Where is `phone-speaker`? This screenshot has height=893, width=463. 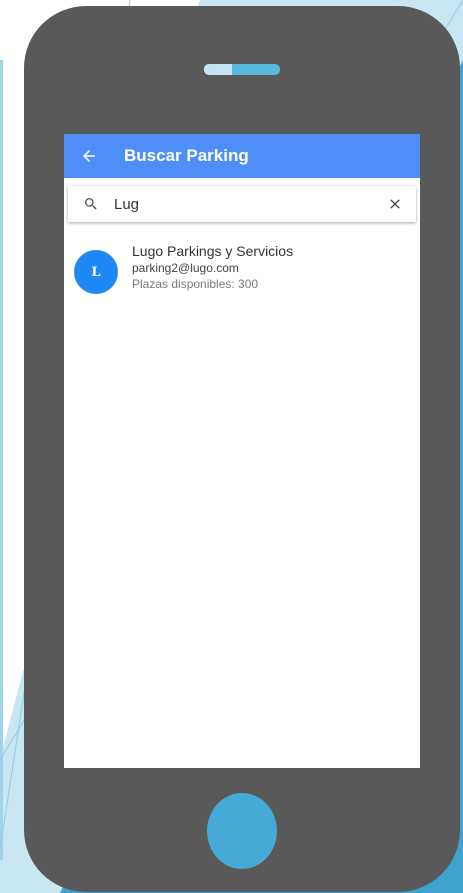 phone-speaker is located at coordinates (242, 69).